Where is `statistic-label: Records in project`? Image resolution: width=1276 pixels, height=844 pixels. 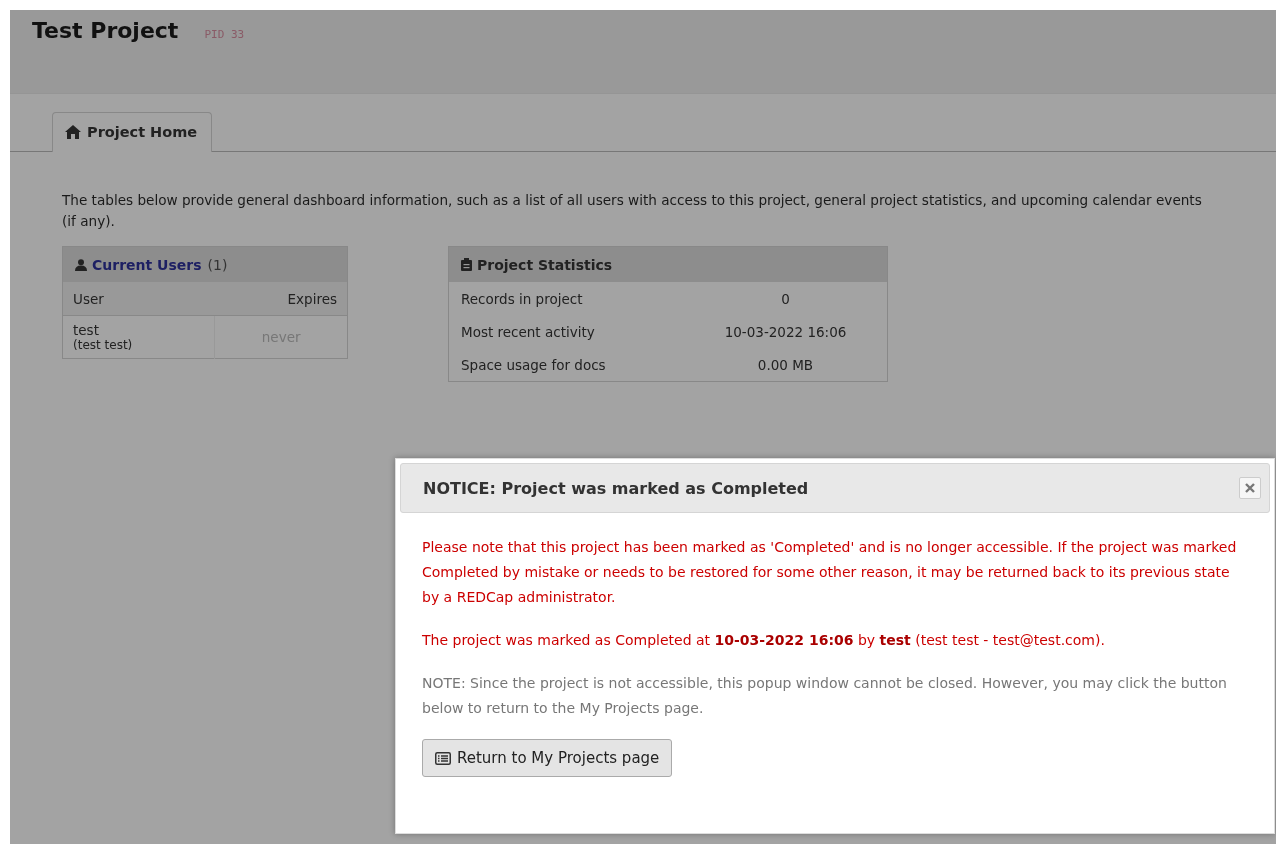
statistic-label: Records in project is located at coordinates (522, 299).